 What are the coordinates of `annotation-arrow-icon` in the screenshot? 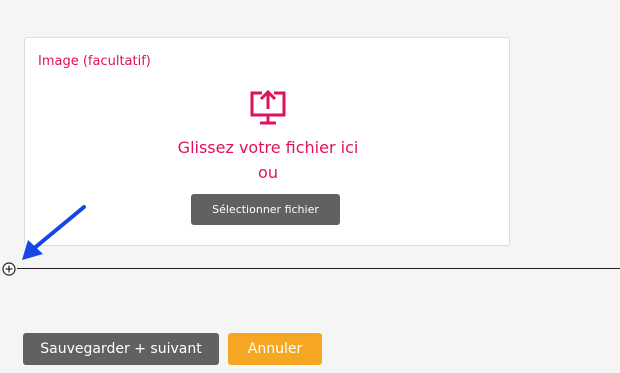 It's located at (54, 232).